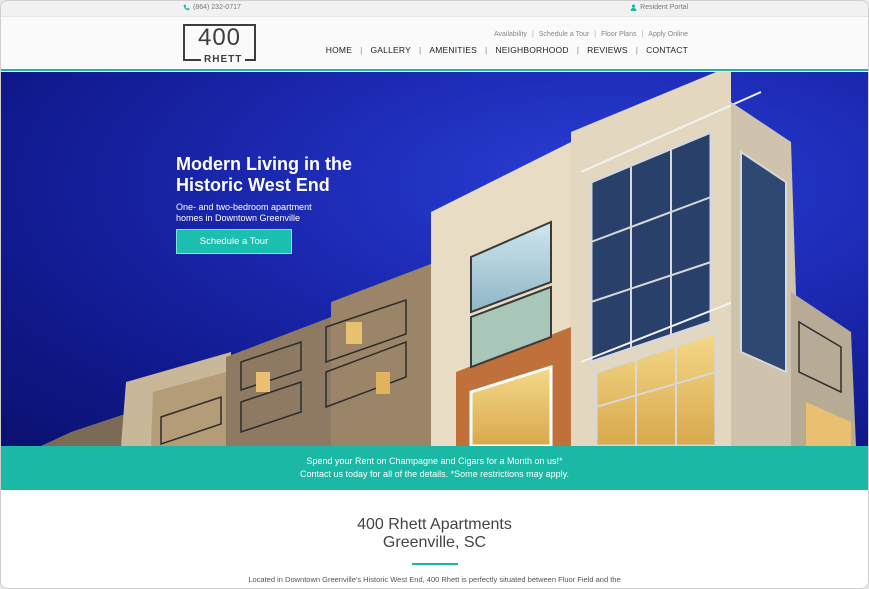  I want to click on nav-home: HOME, so click(339, 50).